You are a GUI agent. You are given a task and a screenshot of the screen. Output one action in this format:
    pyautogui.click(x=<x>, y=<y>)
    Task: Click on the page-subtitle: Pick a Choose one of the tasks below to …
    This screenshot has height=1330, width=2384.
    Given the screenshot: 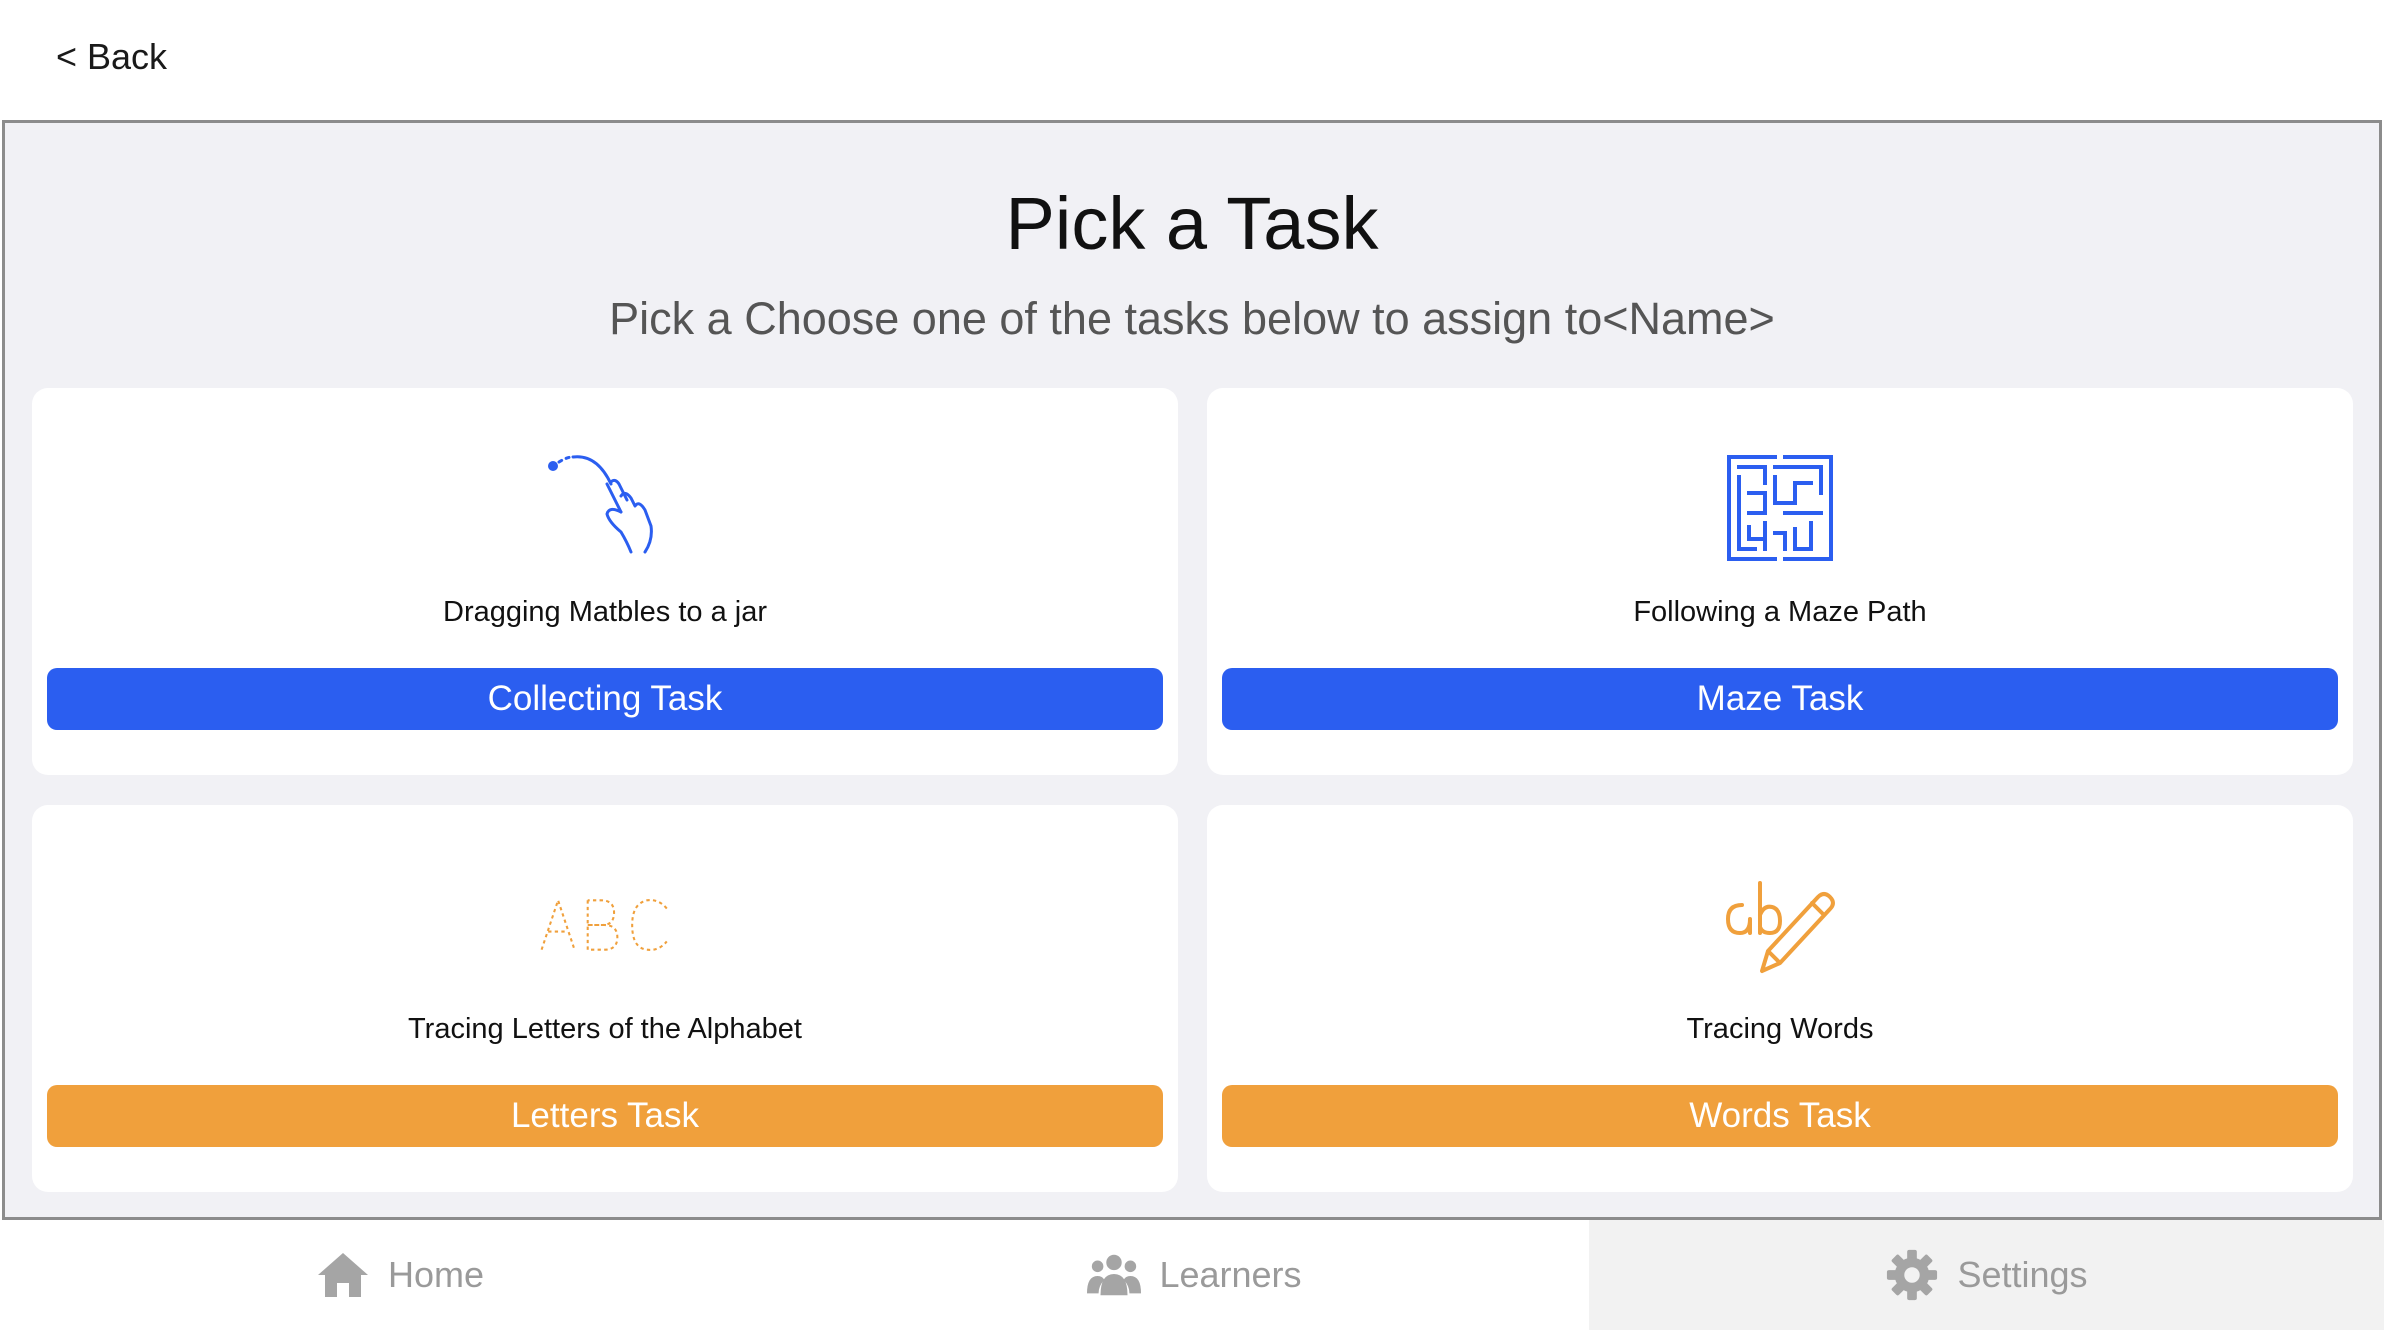 What is the action you would take?
    pyautogui.click(x=1192, y=318)
    